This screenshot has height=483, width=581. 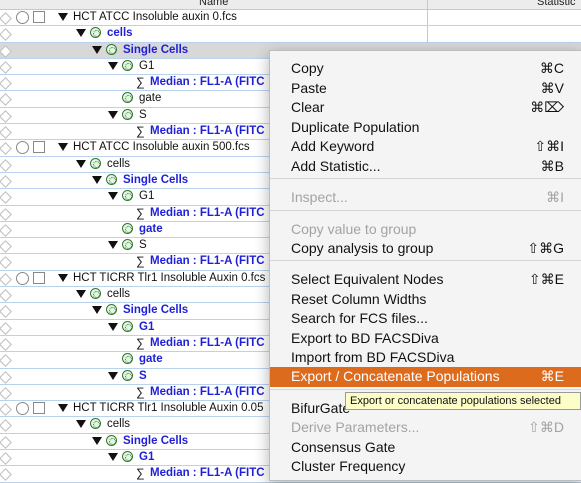 I want to click on menu-item-shortcut: ⇧⌘E, so click(x=546, y=279).